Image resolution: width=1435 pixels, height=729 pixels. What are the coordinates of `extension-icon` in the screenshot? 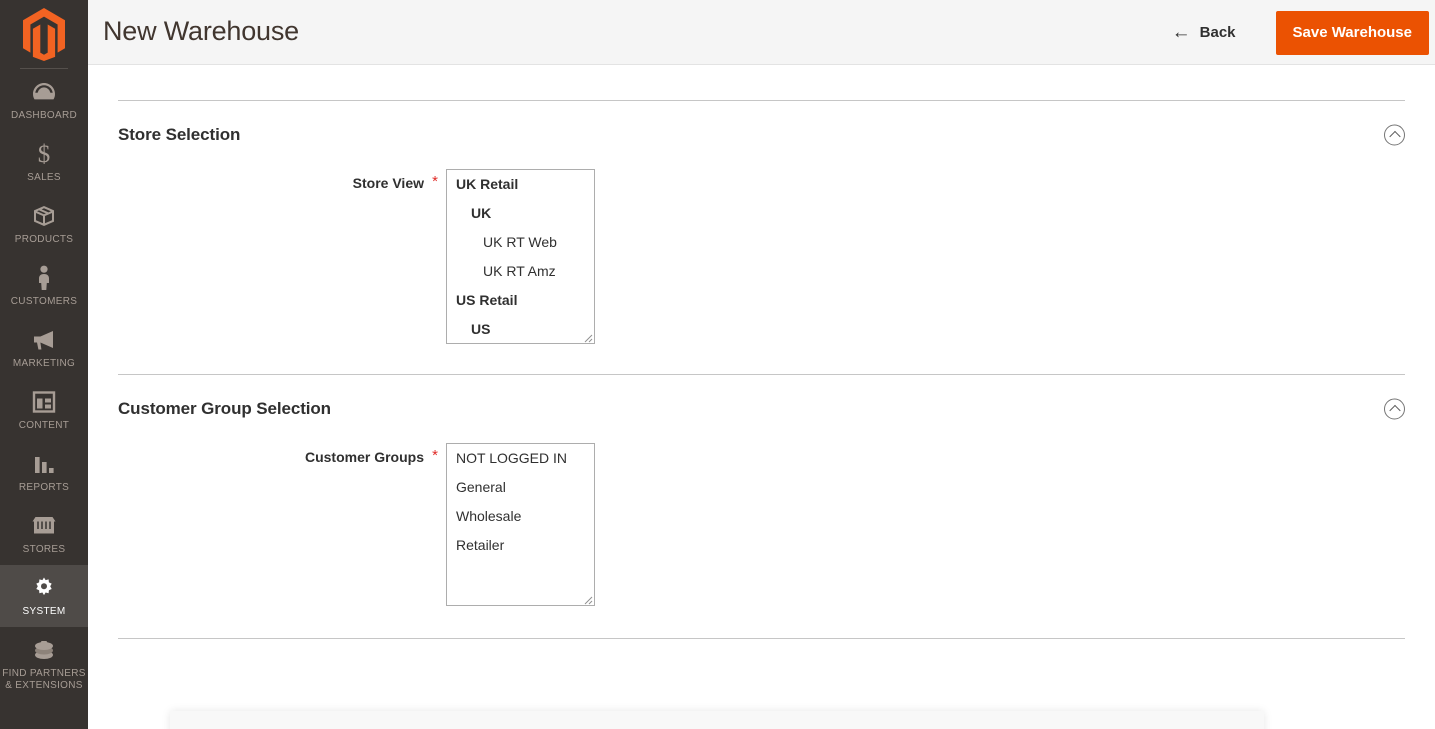 It's located at (44, 650).